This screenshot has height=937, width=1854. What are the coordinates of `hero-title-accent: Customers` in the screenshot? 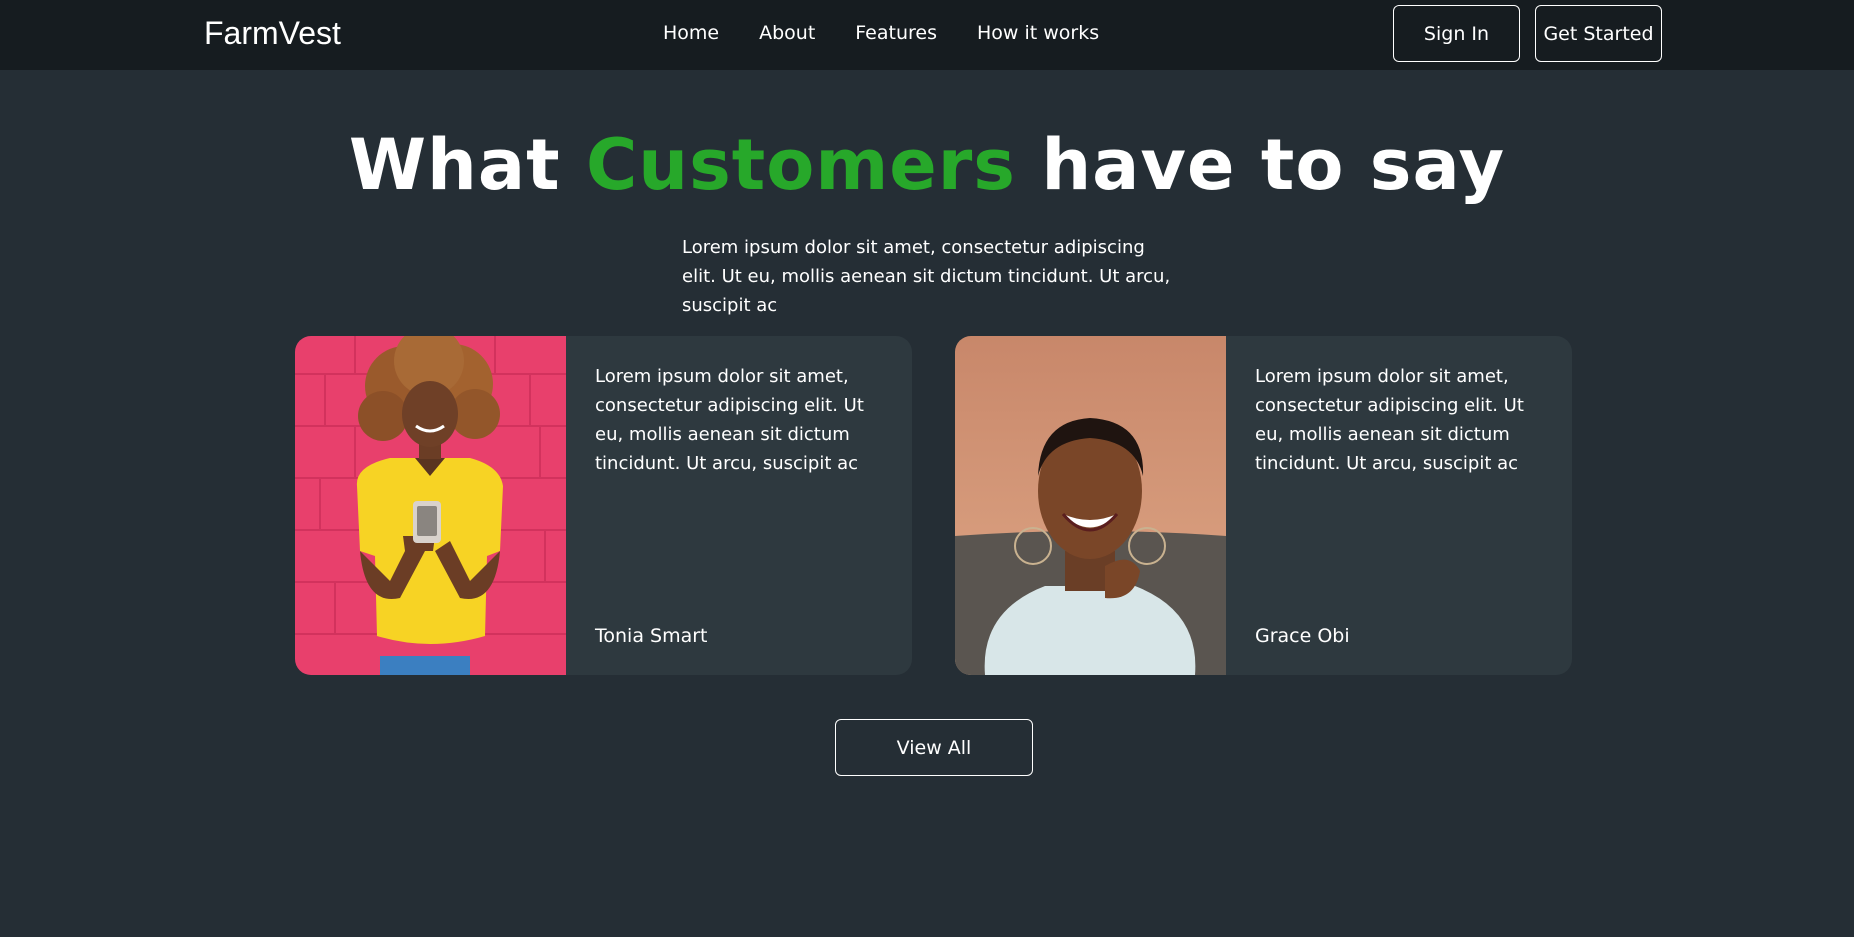 It's located at (800, 165).